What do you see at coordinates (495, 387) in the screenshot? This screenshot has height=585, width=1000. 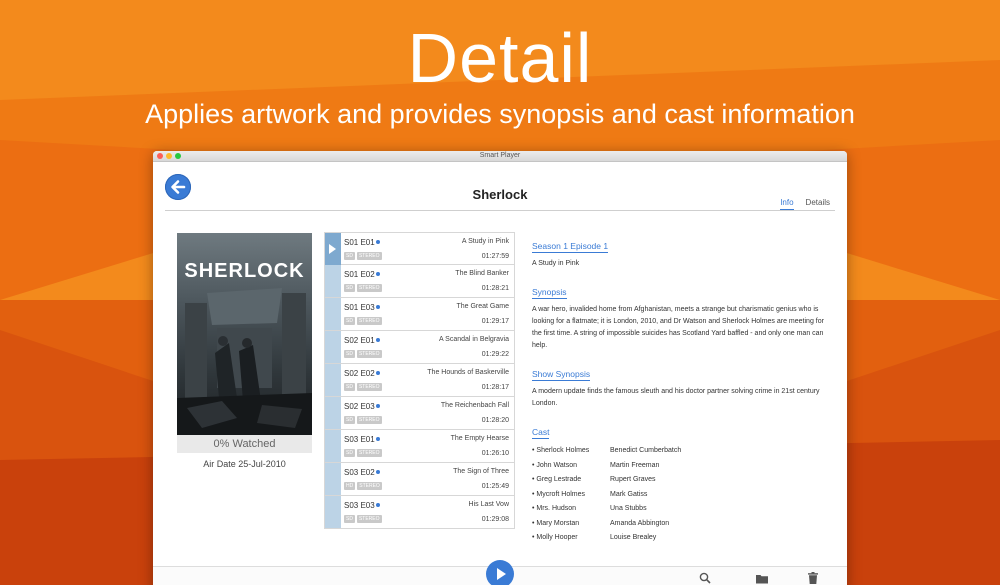 I see `episode-duration: 01:28:17` at bounding box center [495, 387].